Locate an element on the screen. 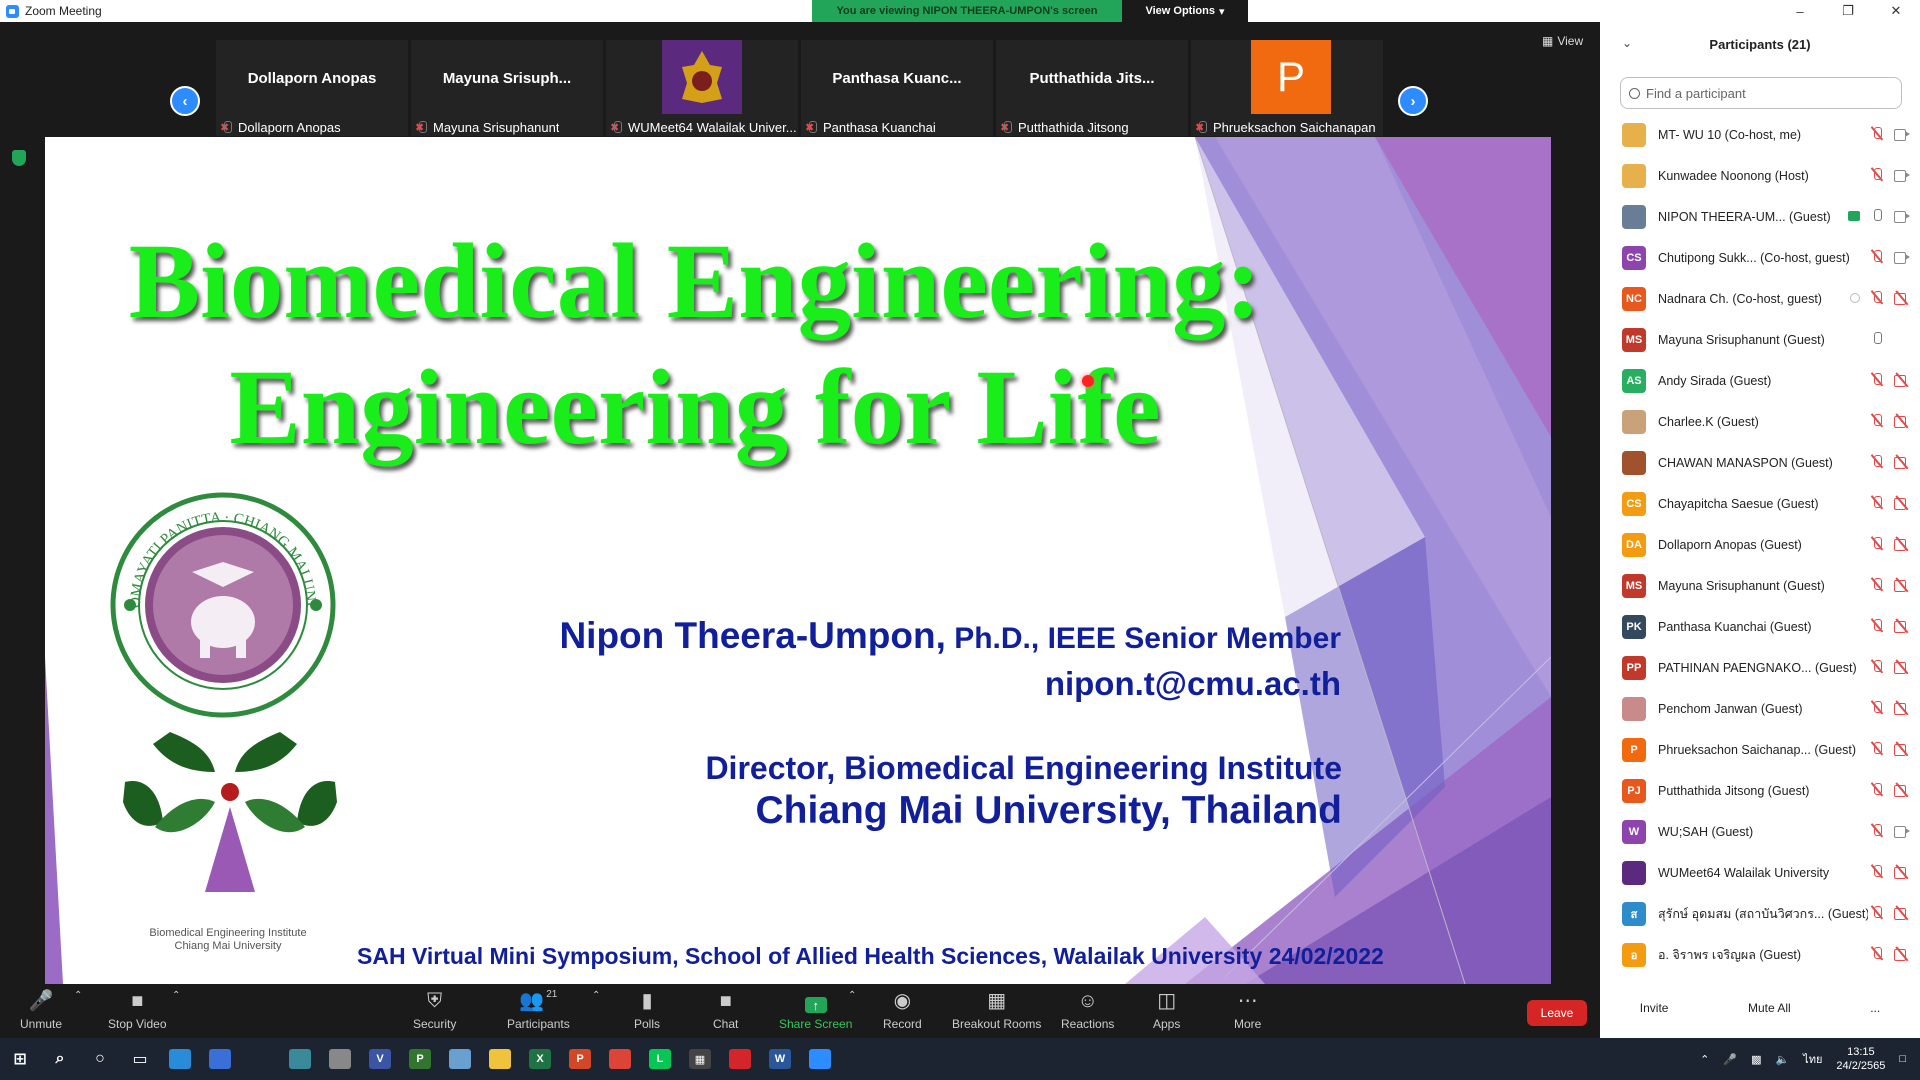 This screenshot has width=1920, height=1080. chat-button: ■ Chat is located at coordinates (725, 1010).